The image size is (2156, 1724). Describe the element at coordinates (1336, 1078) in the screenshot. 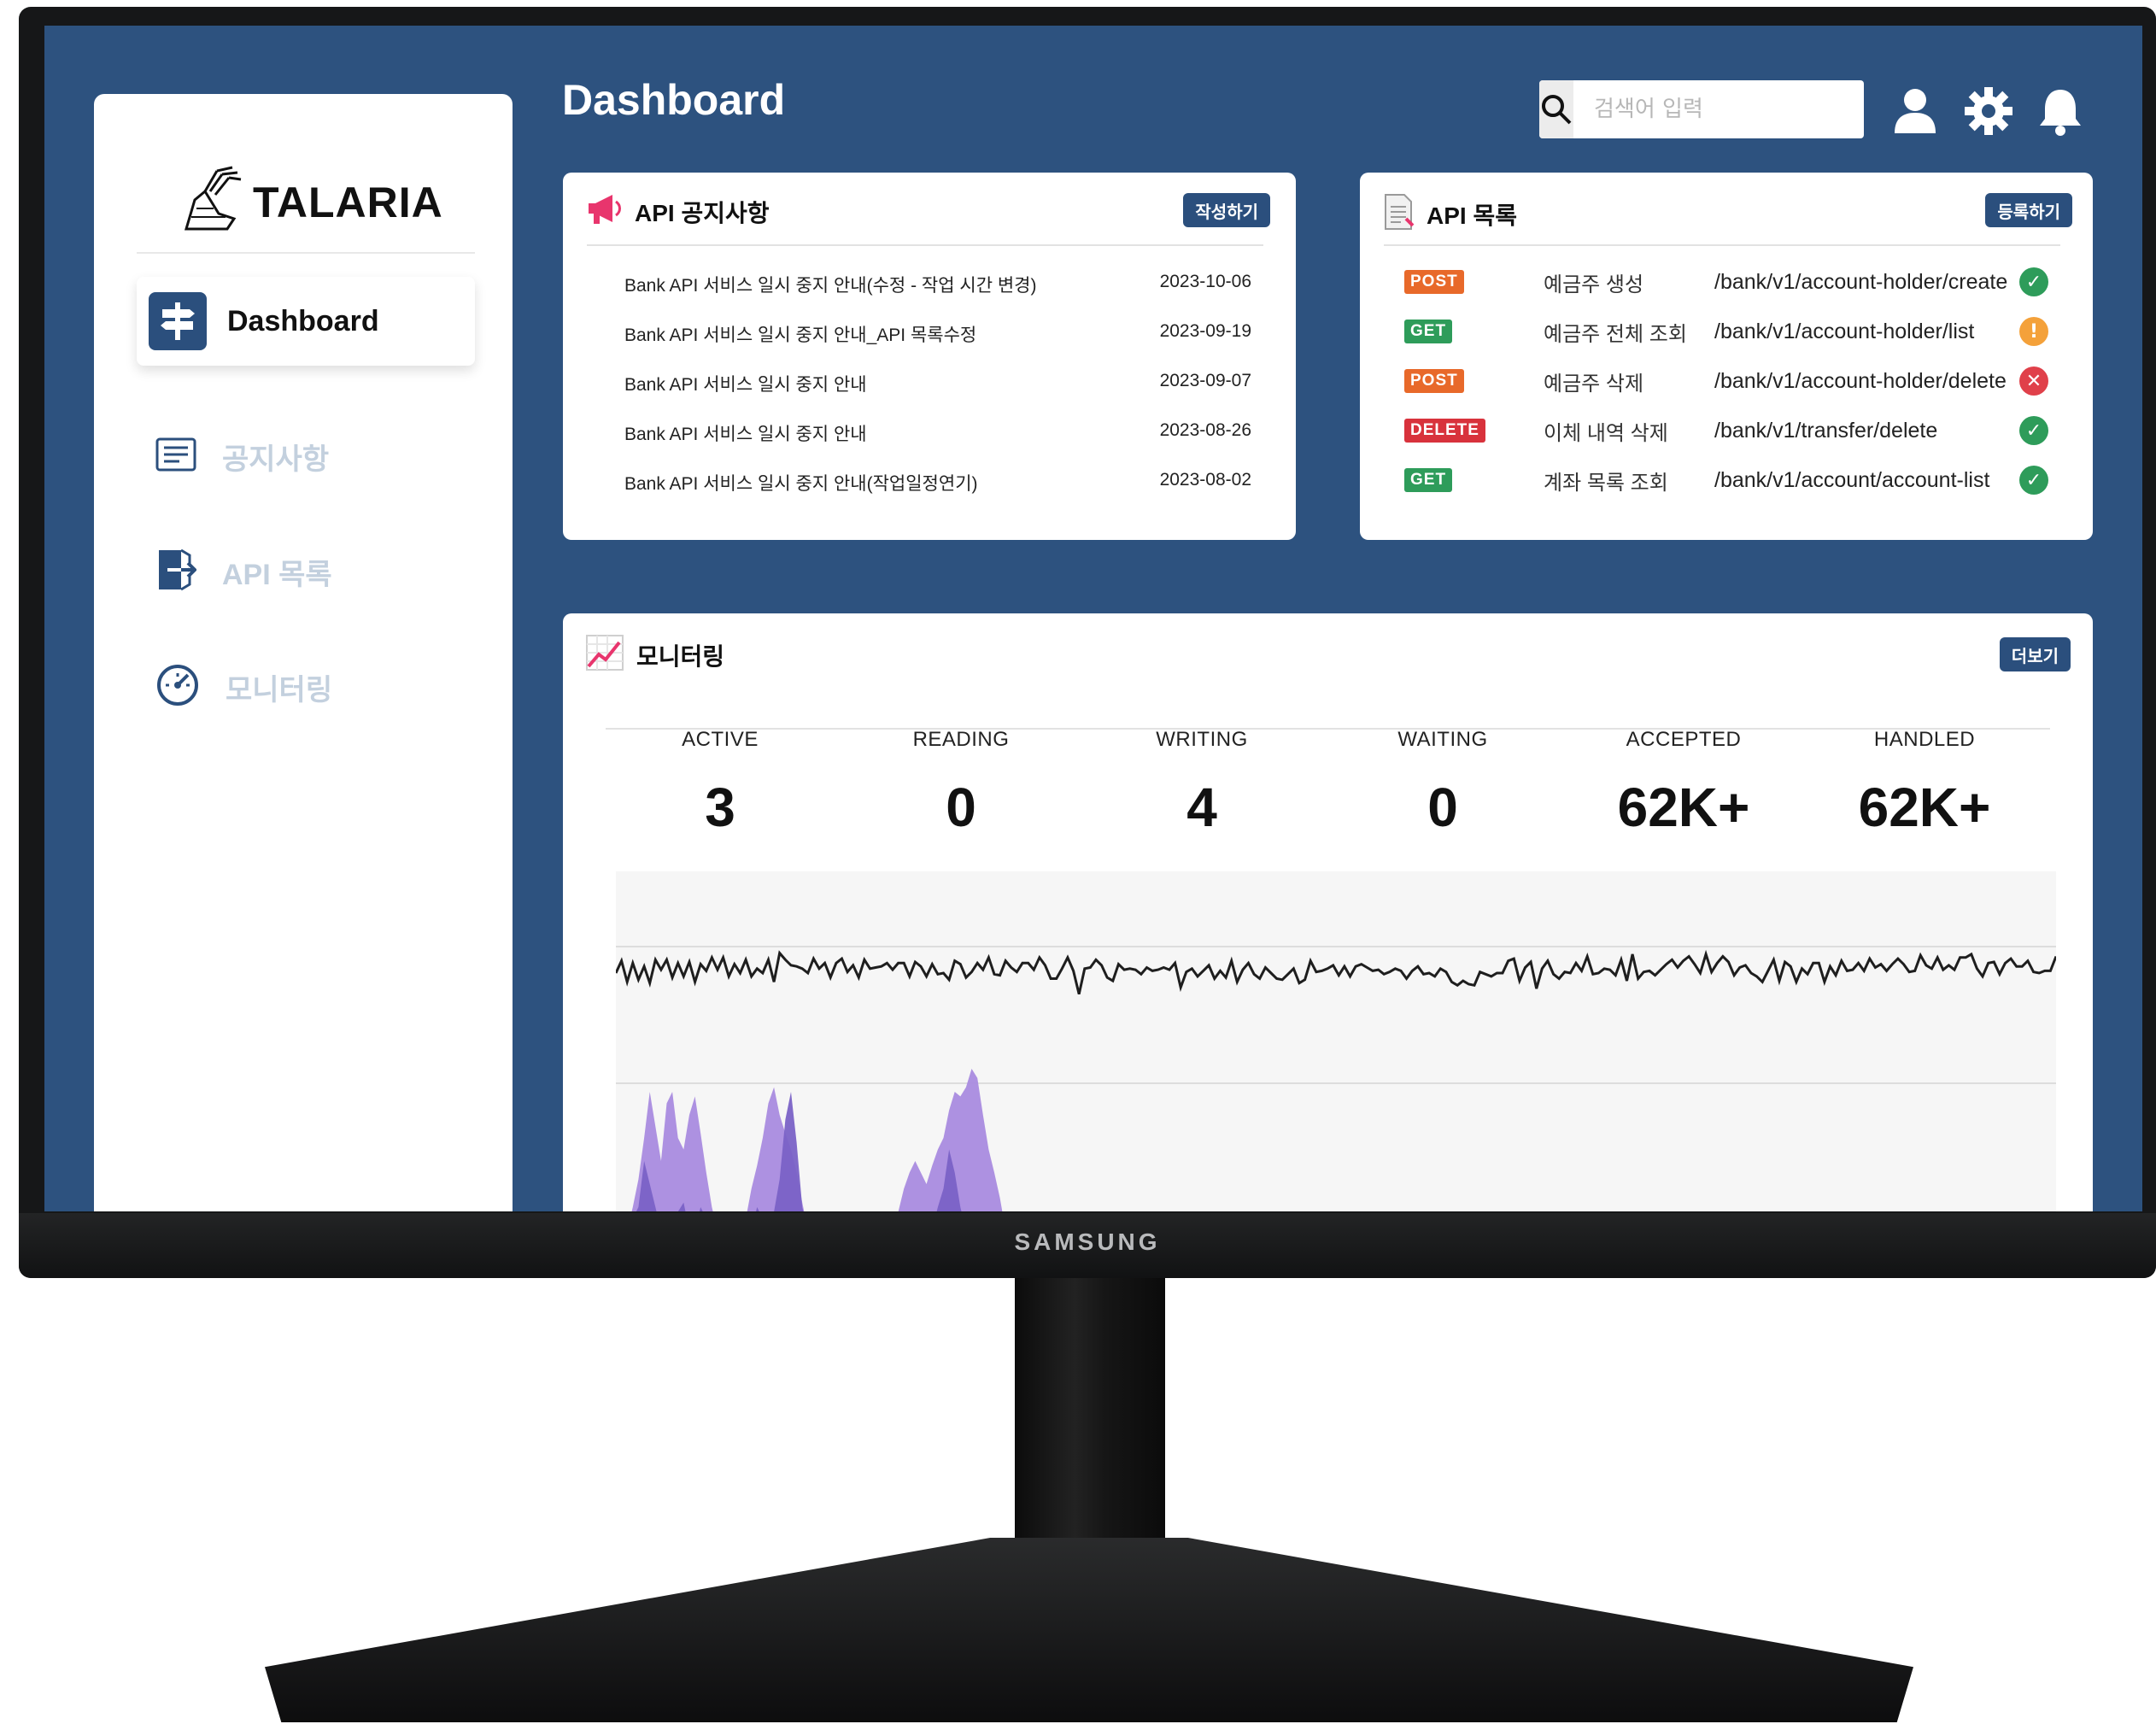

I see `traffic-chart-svg` at that location.